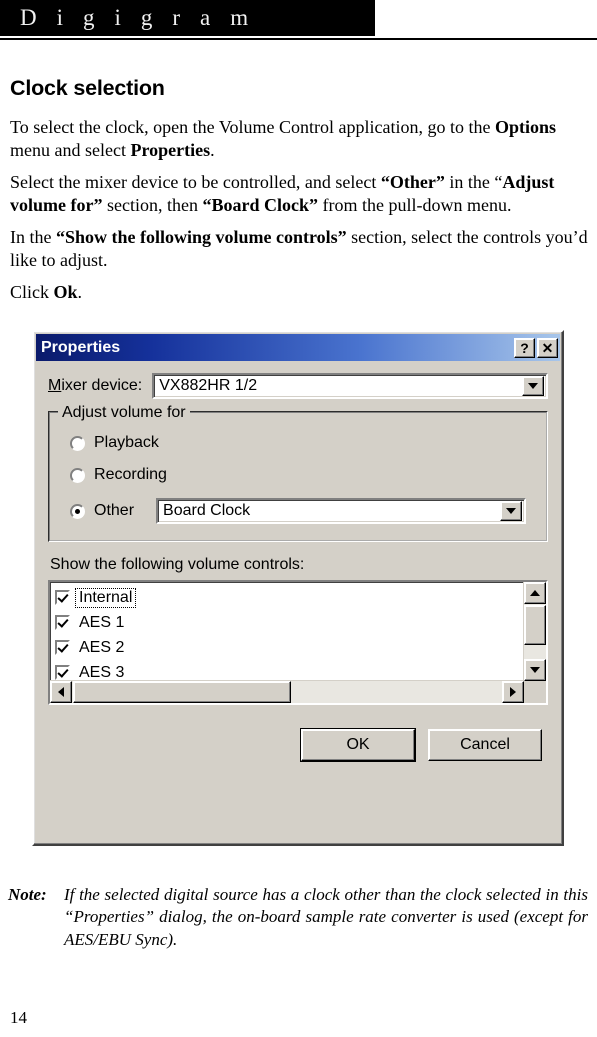 This screenshot has width=597, height=1037. I want to click on scrollbar-corner, so click(535, 692).